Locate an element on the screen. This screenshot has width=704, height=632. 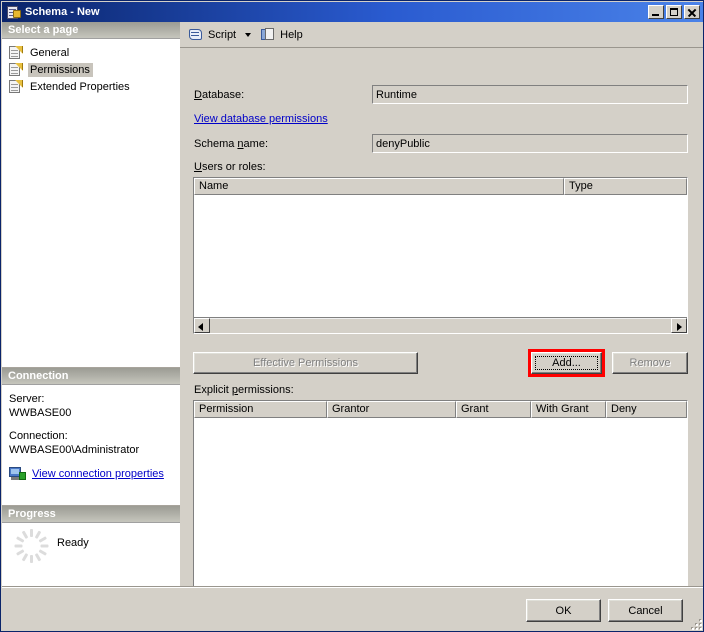
window-controls is located at coordinates (674, 12).